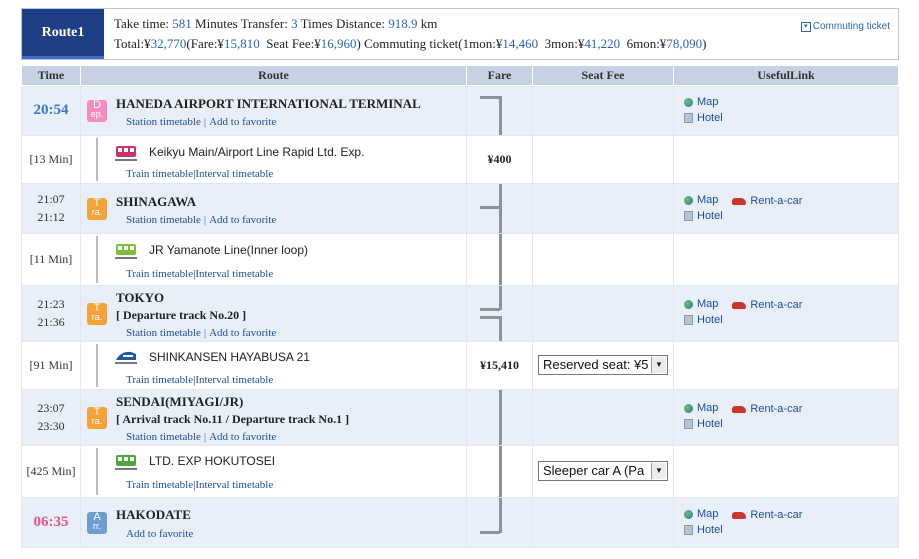 Image resolution: width=919 pixels, height=559 pixels. What do you see at coordinates (179, 402) in the screenshot?
I see `station-name: SENDAI(MIYAGI/JR)` at bounding box center [179, 402].